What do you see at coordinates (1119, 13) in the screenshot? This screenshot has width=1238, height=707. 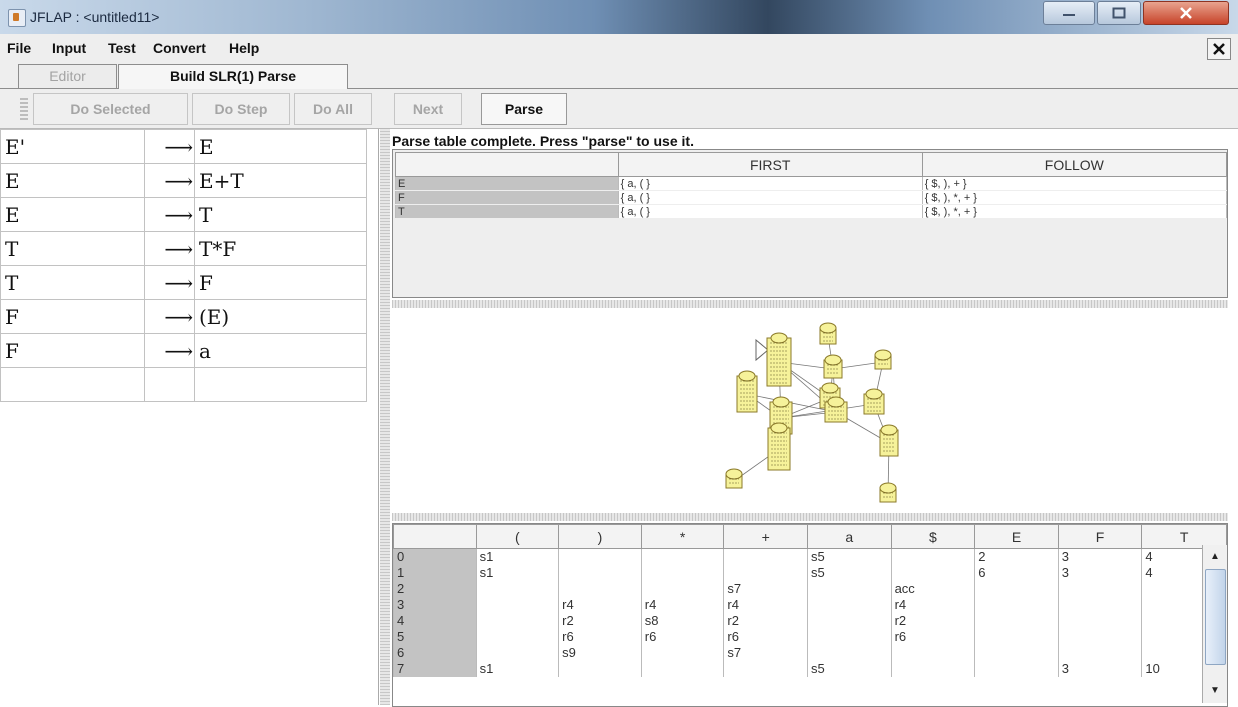 I see `maximize-button` at bounding box center [1119, 13].